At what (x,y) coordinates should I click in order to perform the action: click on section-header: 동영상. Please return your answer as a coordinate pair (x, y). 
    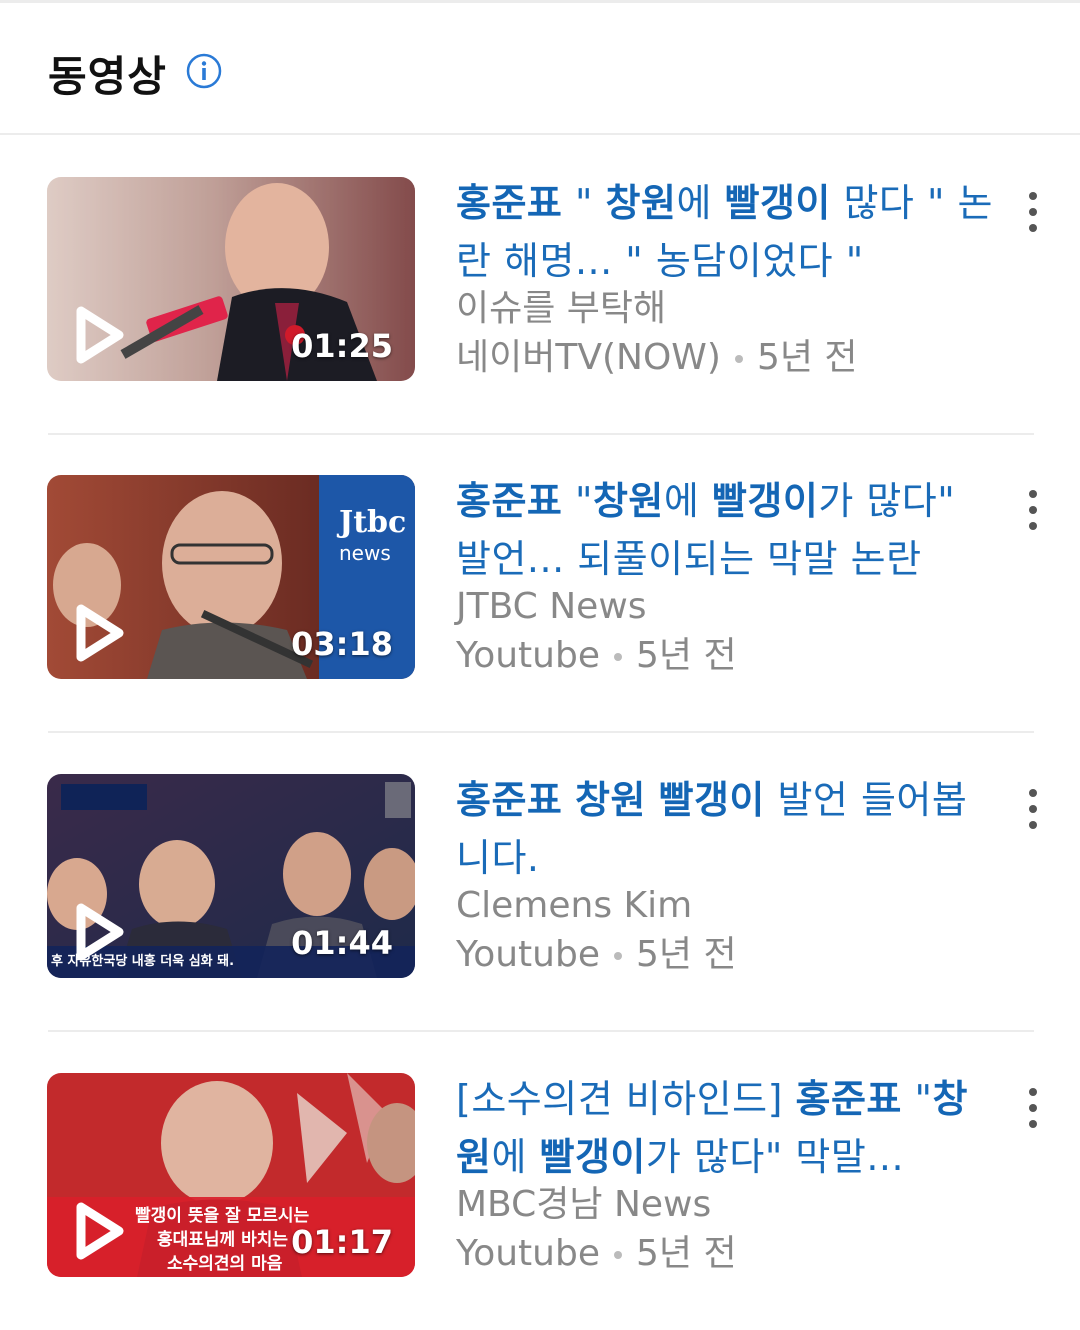
    Looking at the image, I should click on (540, 69).